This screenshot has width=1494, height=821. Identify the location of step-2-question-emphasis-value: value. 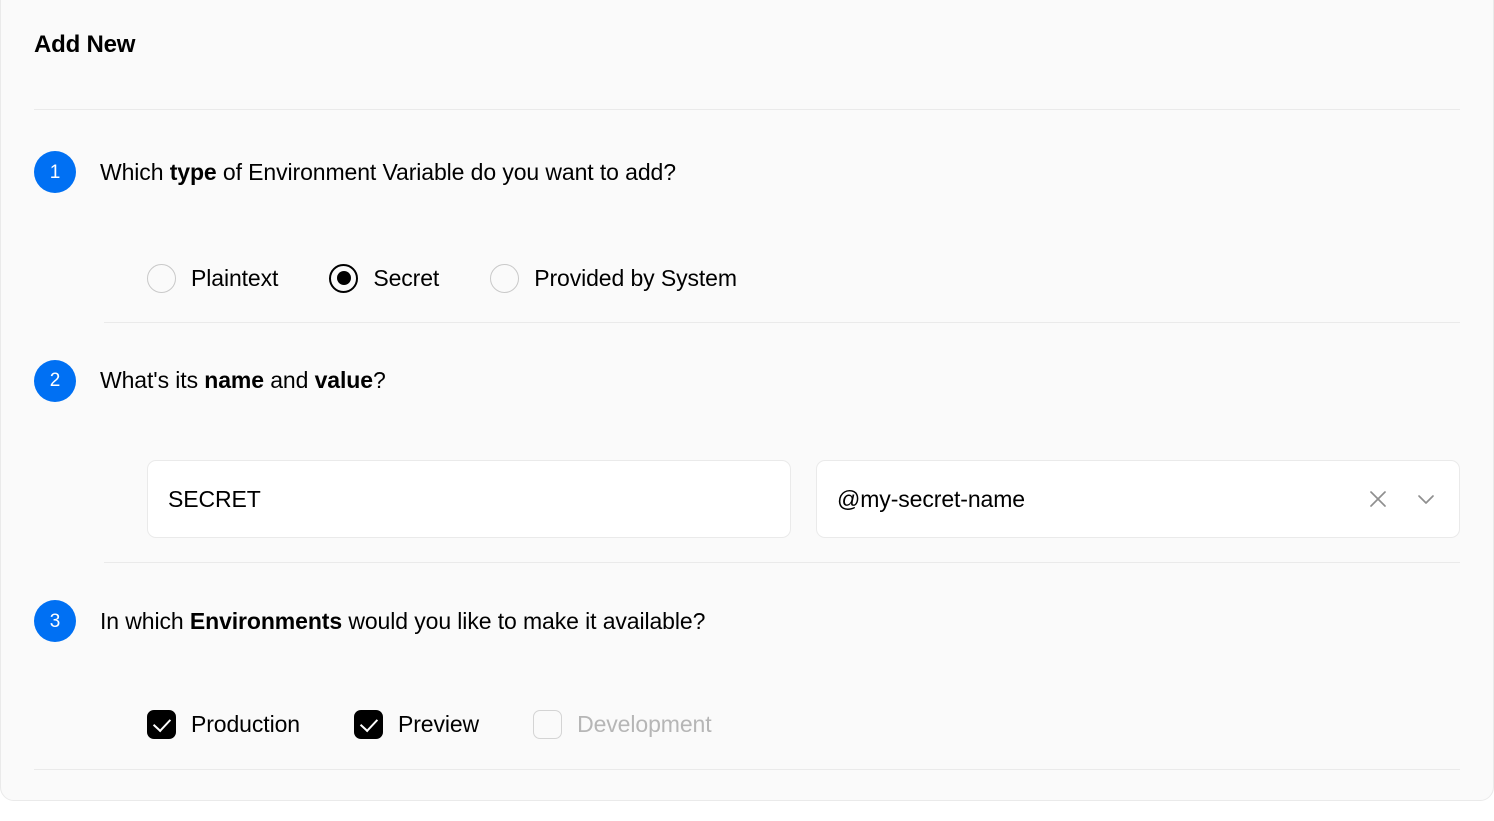
(343, 380).